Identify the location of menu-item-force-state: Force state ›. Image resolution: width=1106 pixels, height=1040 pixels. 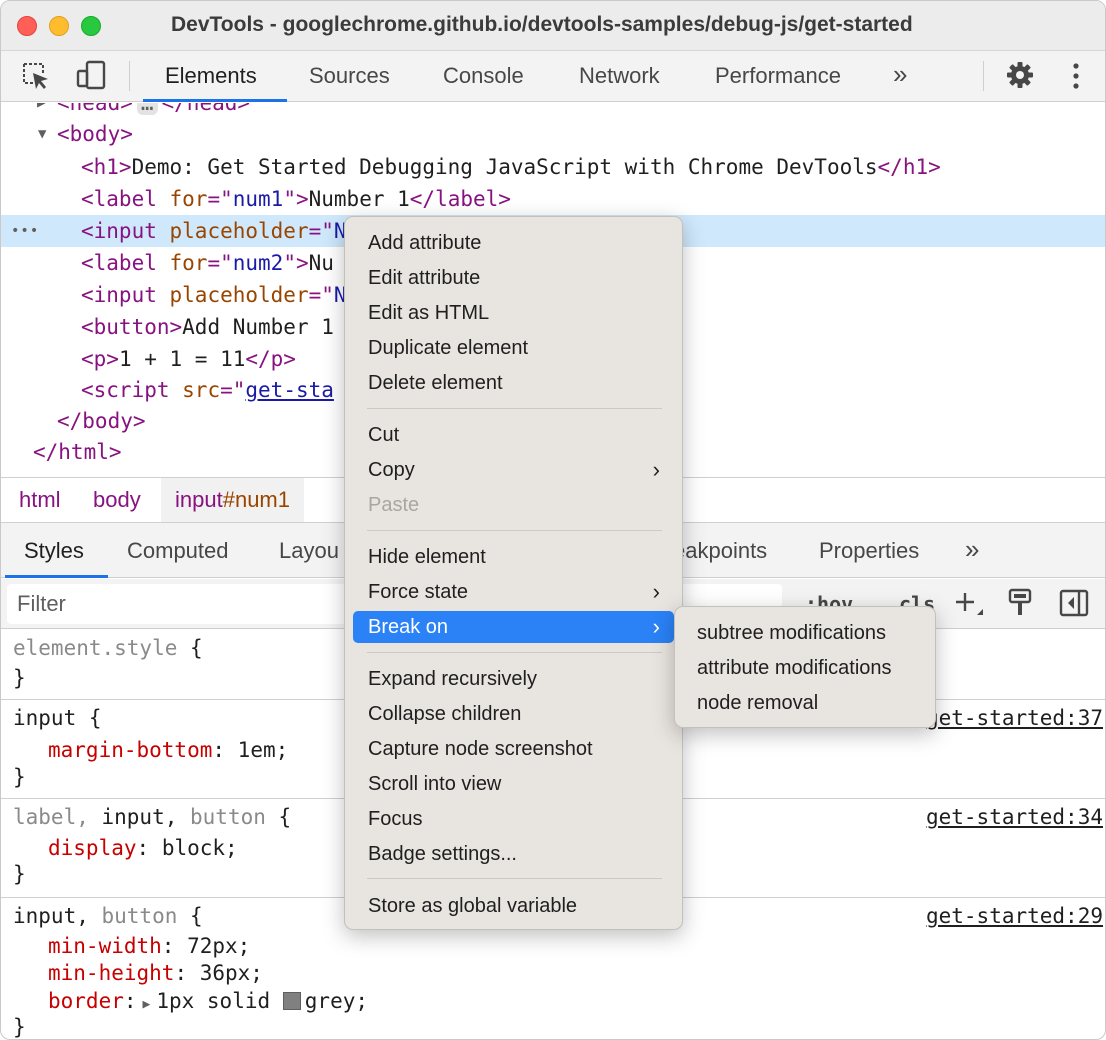
(513, 592).